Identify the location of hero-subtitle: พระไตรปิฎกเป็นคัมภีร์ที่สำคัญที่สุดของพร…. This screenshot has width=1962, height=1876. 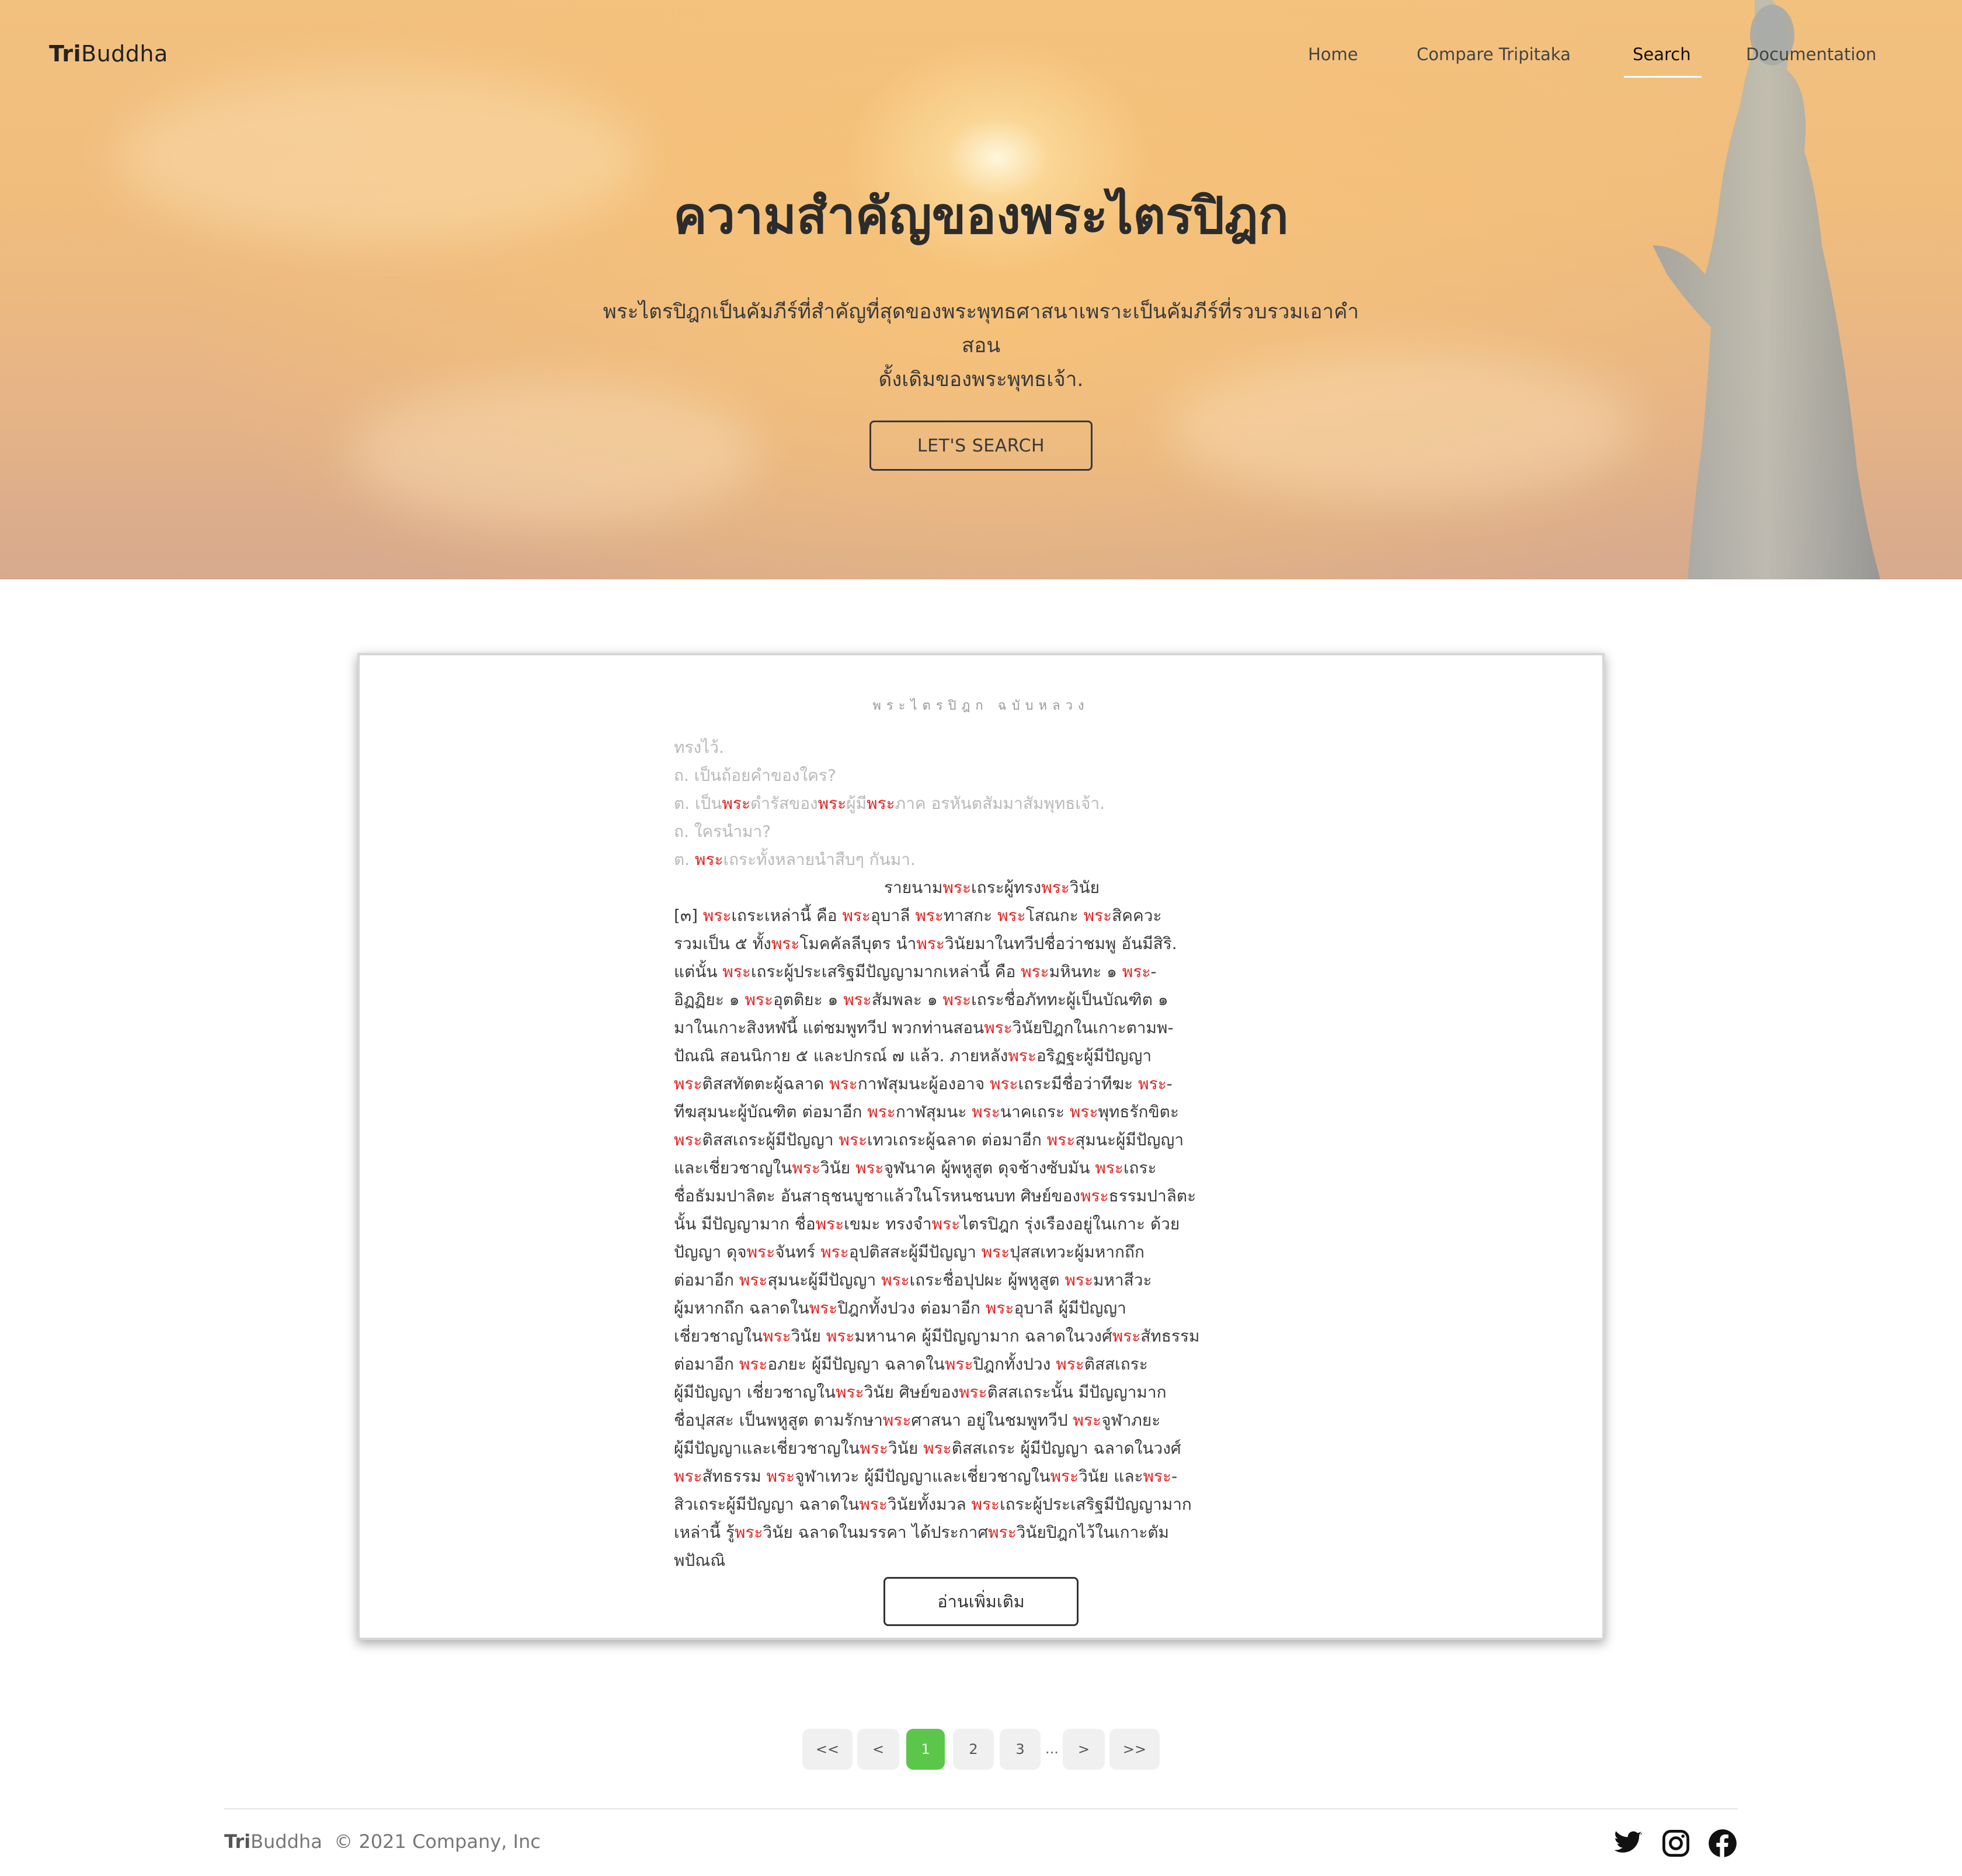
(981, 346).